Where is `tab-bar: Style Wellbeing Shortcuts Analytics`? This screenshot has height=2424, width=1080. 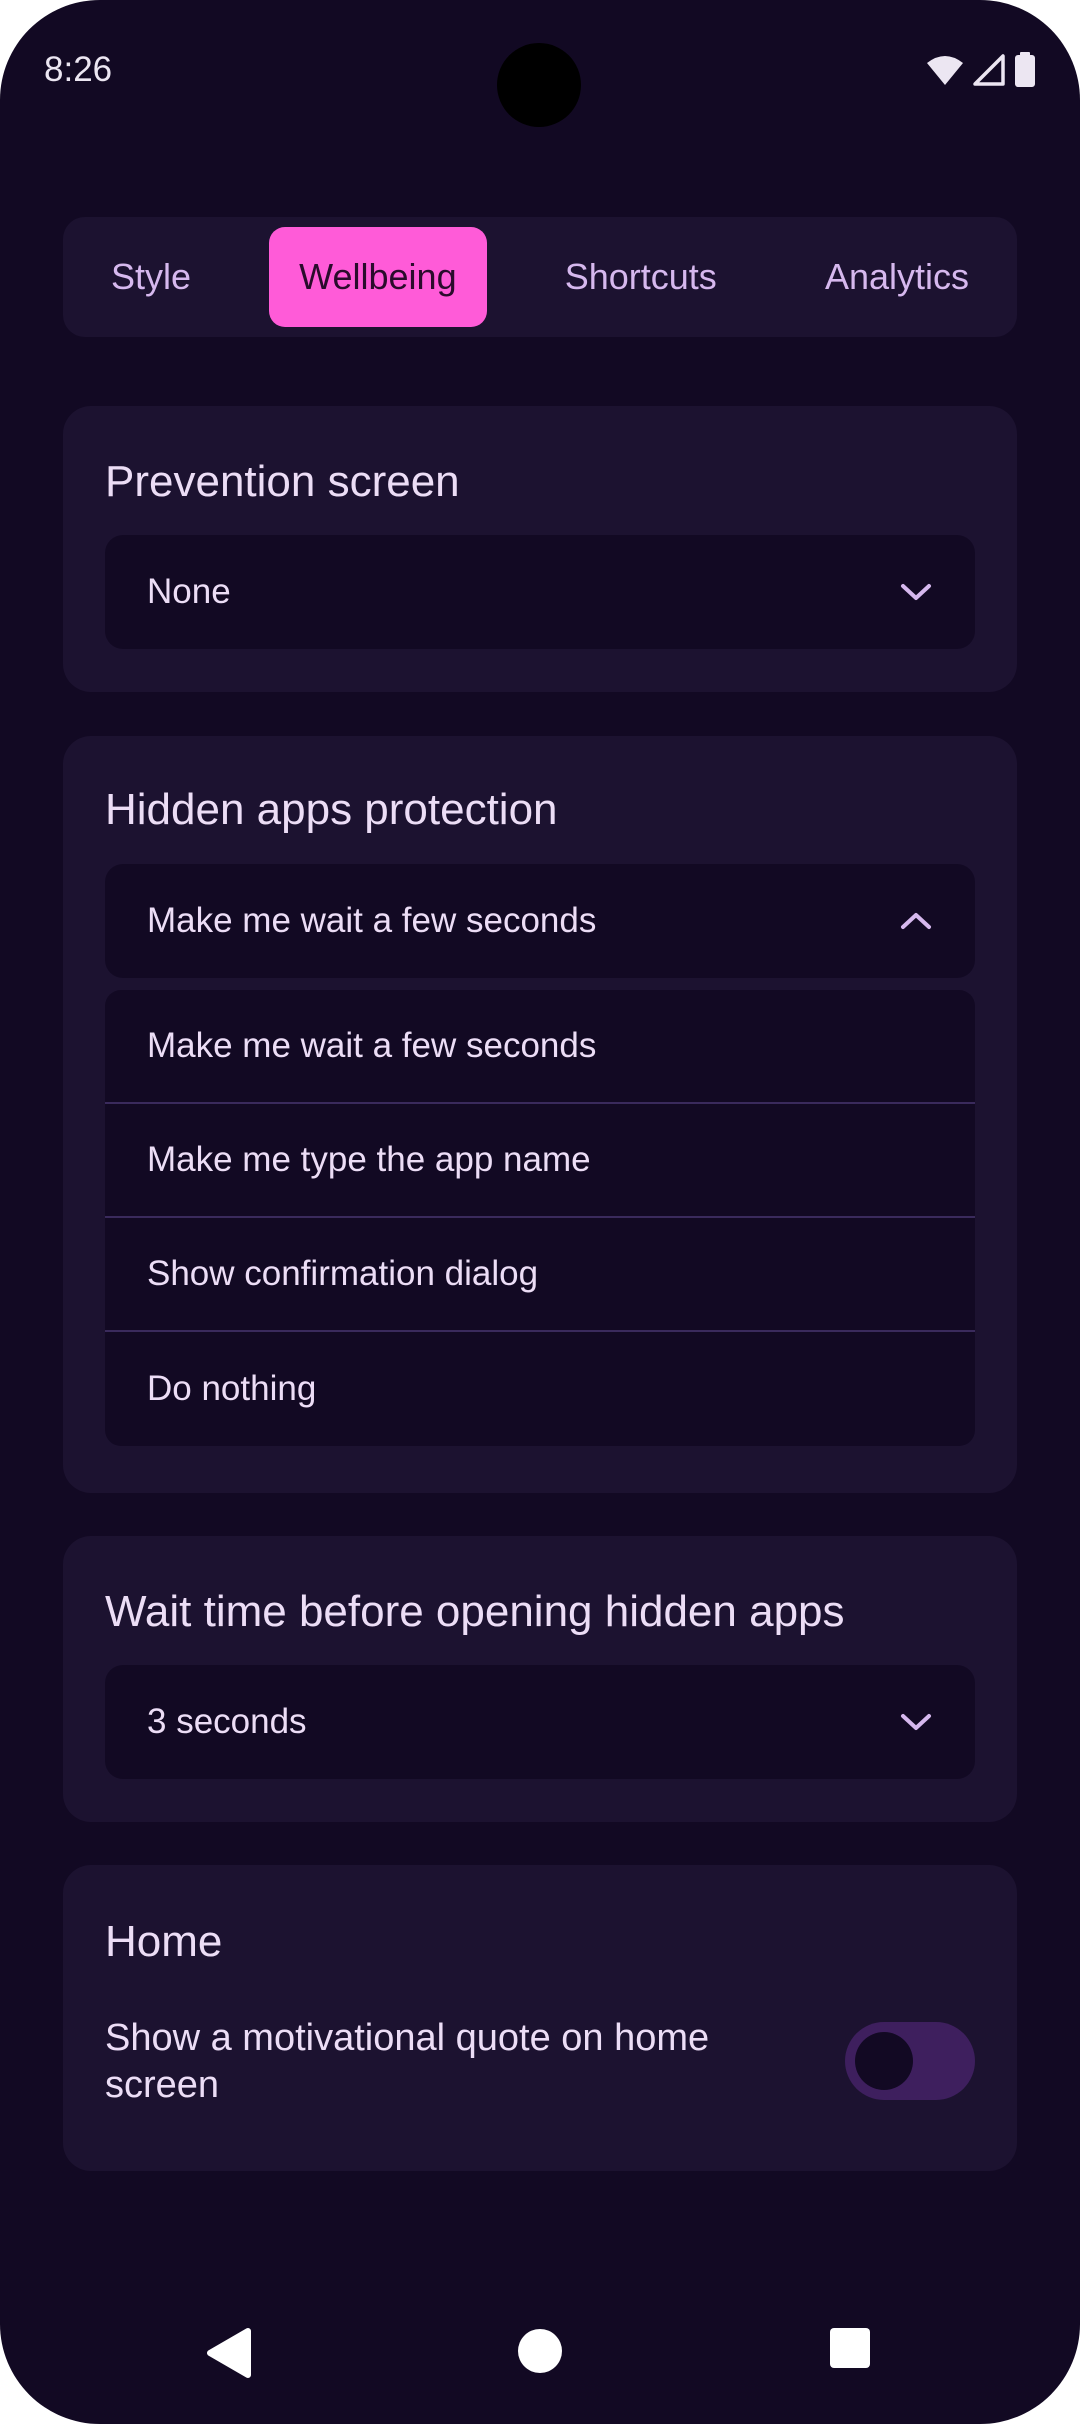 tab-bar: Style Wellbeing Shortcuts Analytics is located at coordinates (540, 277).